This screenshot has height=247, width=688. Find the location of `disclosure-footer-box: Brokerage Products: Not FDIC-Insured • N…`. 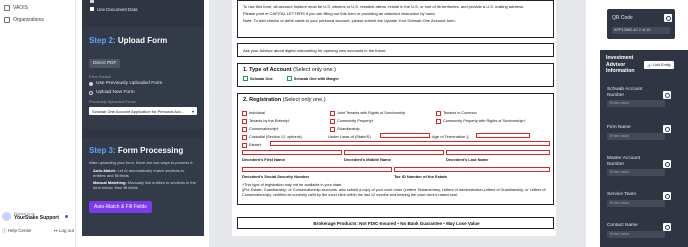

disclosure-footer-box: Brokerage Products: Not FDIC-Insured • N… is located at coordinates (395, 223).